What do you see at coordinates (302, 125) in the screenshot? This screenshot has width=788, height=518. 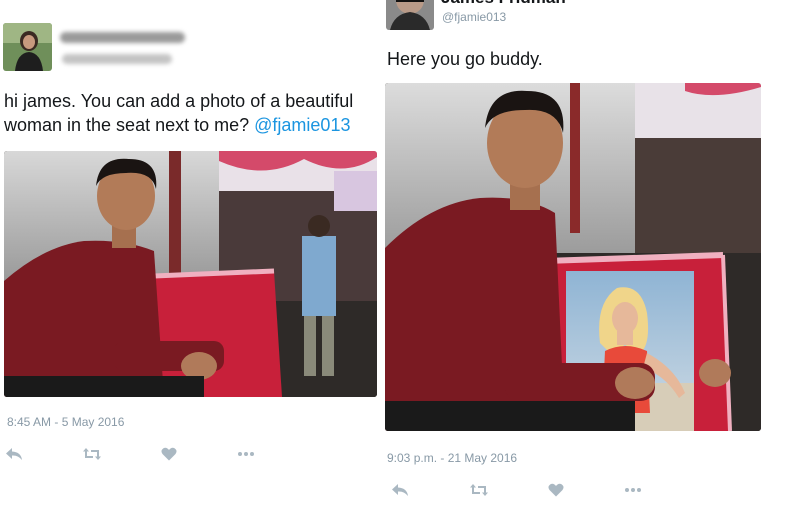 I see `mention-link: @fjamie013` at bounding box center [302, 125].